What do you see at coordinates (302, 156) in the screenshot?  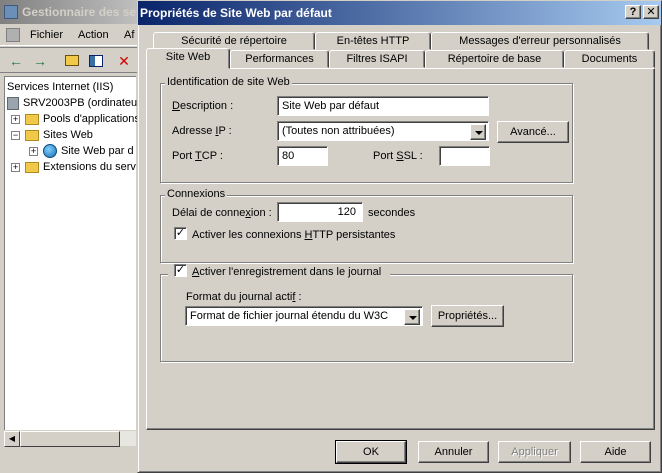 I see `tcp-port-input: 80` at bounding box center [302, 156].